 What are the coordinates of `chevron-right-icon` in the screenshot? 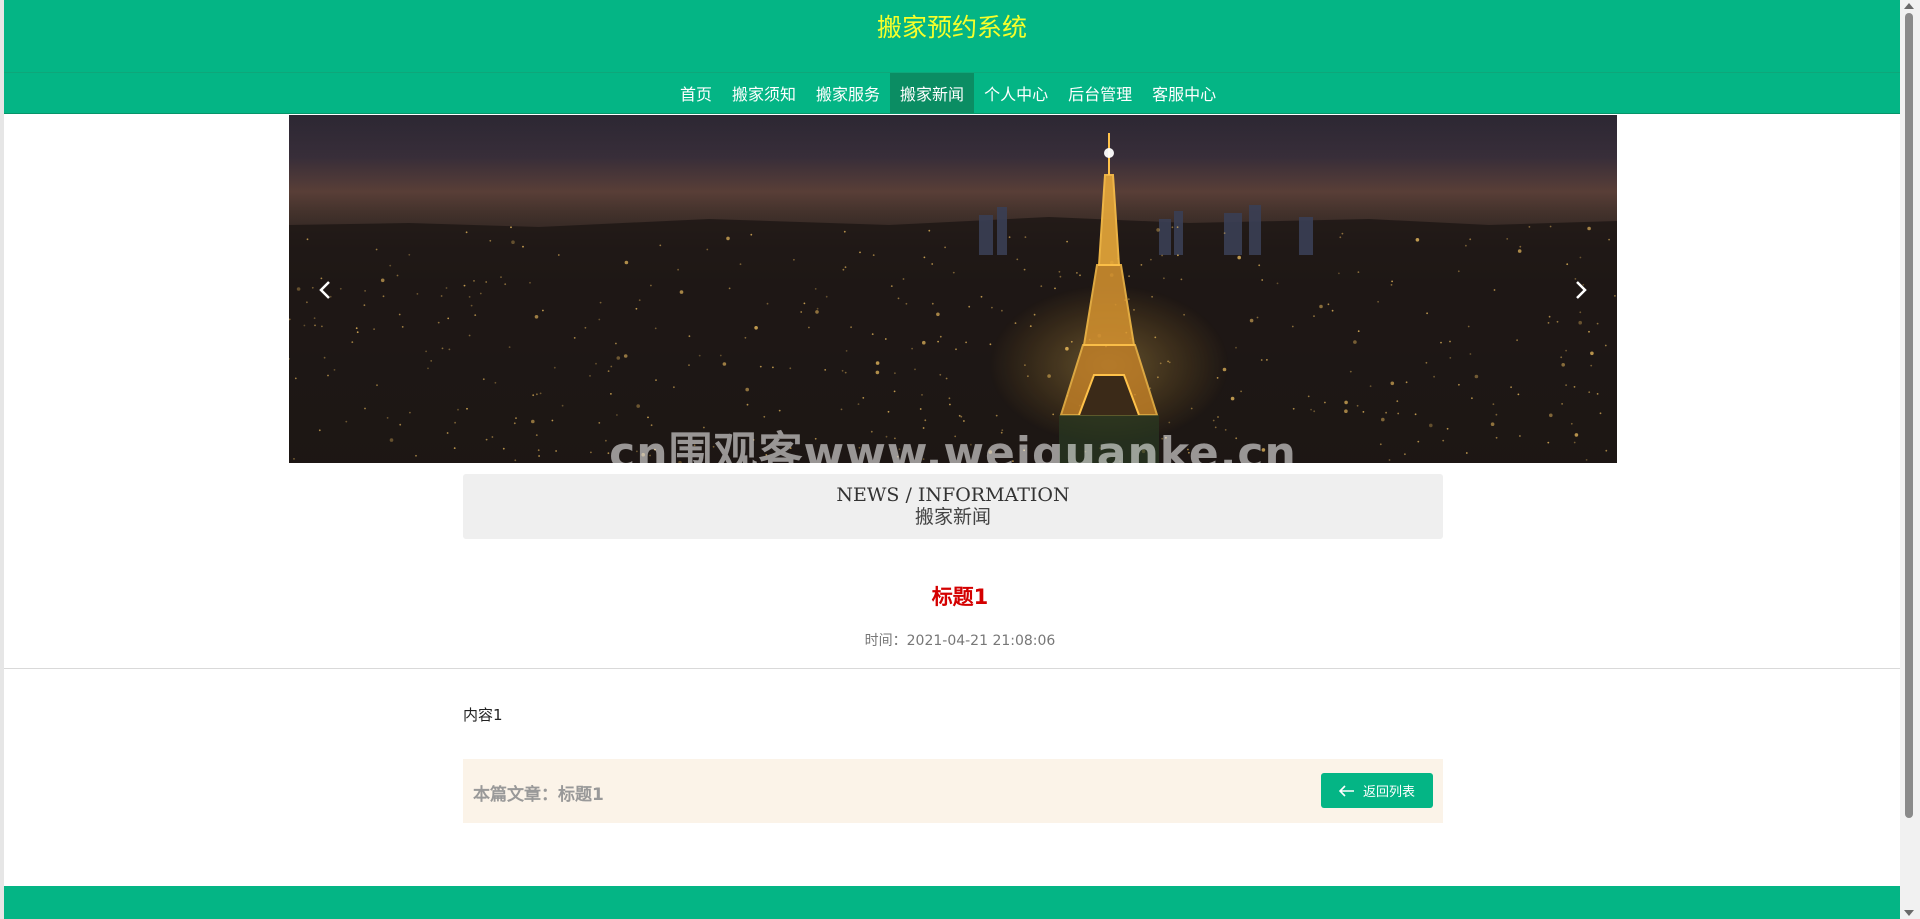 It's located at (1581, 290).